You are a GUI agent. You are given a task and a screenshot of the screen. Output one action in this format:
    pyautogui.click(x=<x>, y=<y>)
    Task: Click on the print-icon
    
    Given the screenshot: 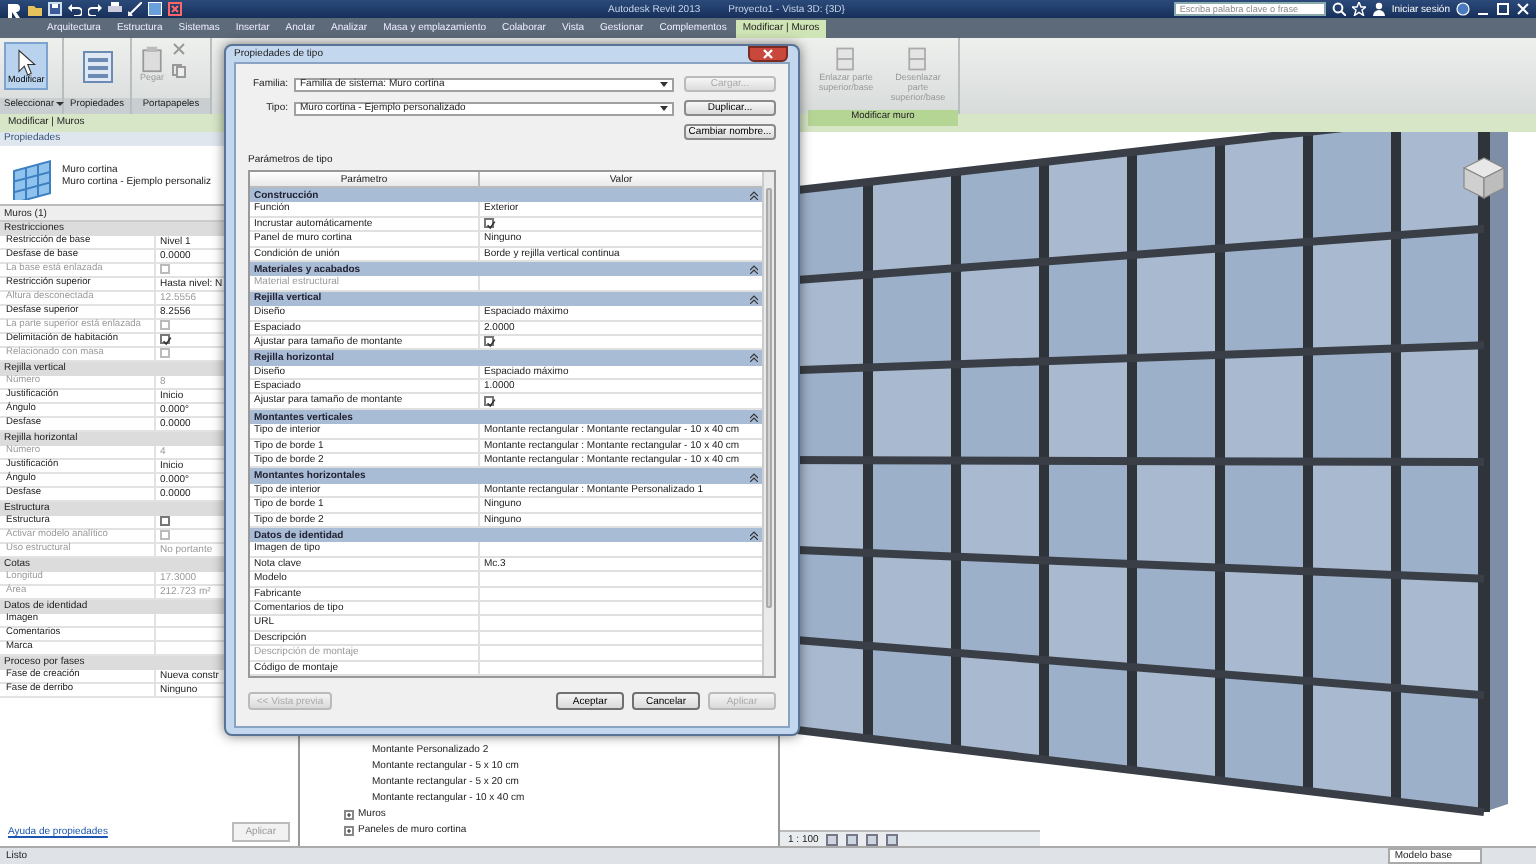 What is the action you would take?
    pyautogui.click(x=115, y=9)
    